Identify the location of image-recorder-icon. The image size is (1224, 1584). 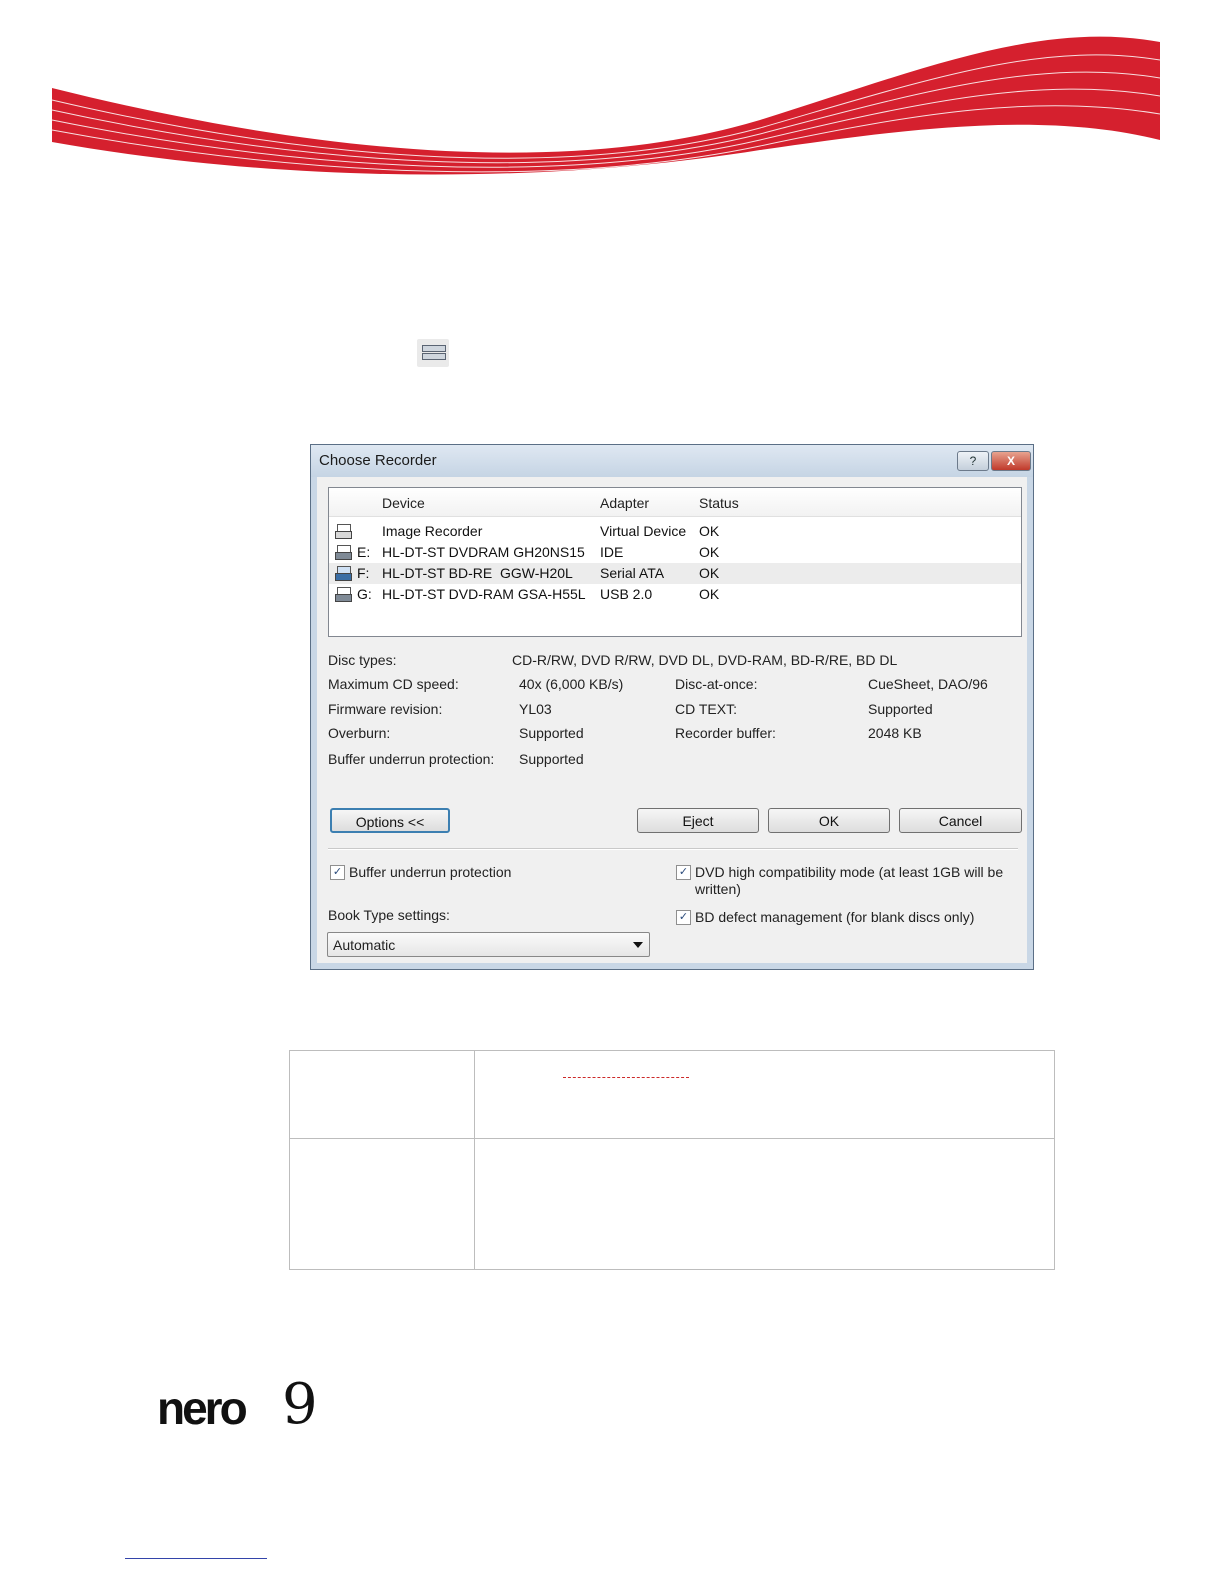
(343, 531).